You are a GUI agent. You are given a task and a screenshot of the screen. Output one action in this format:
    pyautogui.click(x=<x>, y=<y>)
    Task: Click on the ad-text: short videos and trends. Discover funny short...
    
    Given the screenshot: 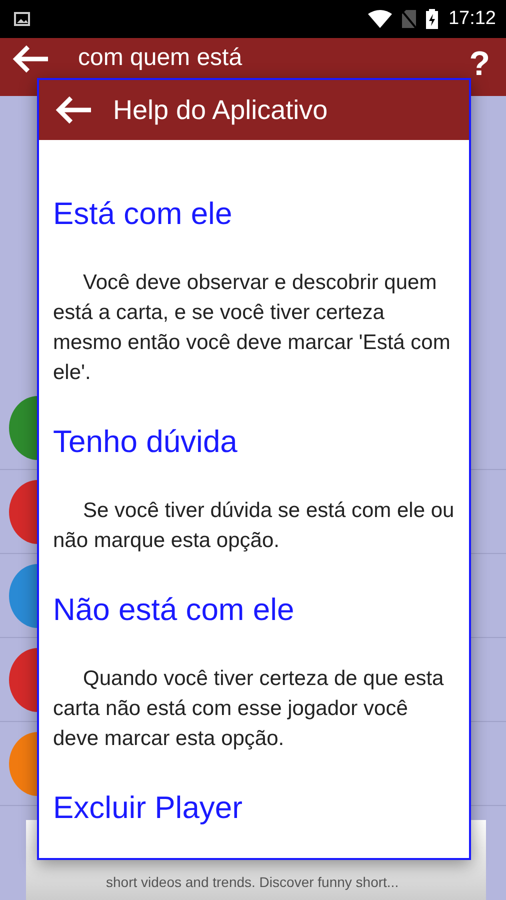 What is the action you would take?
    pyautogui.click(x=252, y=882)
    